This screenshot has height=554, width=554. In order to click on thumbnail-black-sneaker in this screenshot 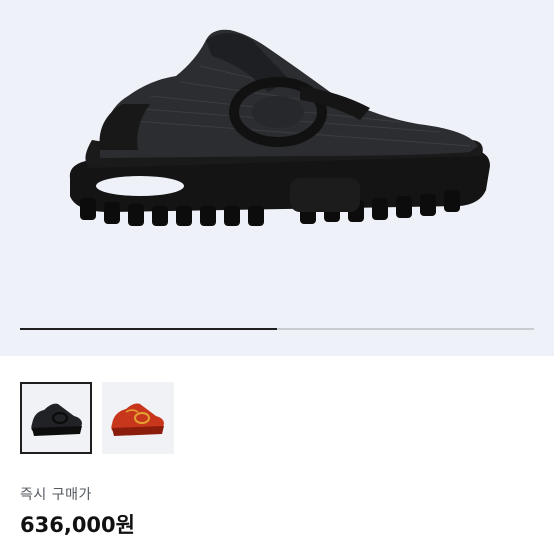, I will do `click(56, 418)`.